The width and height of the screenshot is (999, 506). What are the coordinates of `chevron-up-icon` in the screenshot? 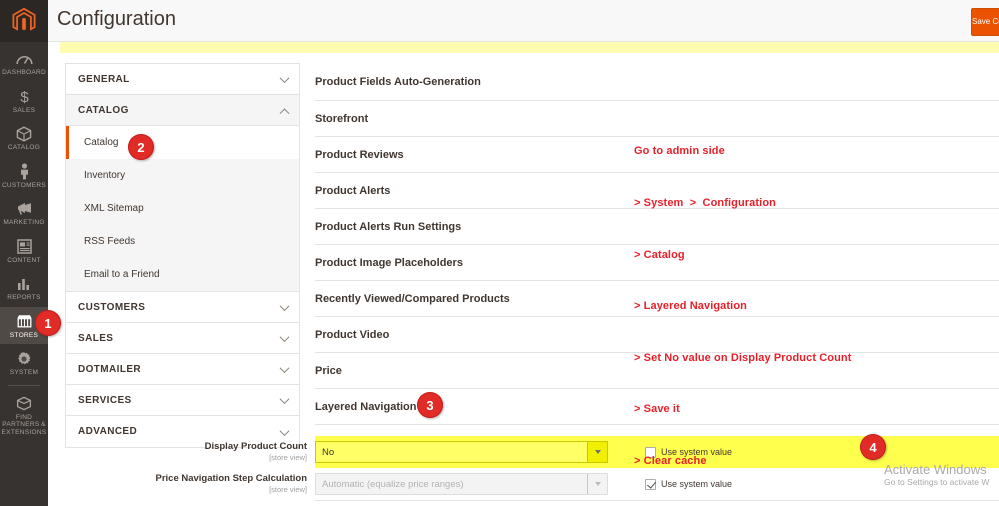 It's located at (284, 113).